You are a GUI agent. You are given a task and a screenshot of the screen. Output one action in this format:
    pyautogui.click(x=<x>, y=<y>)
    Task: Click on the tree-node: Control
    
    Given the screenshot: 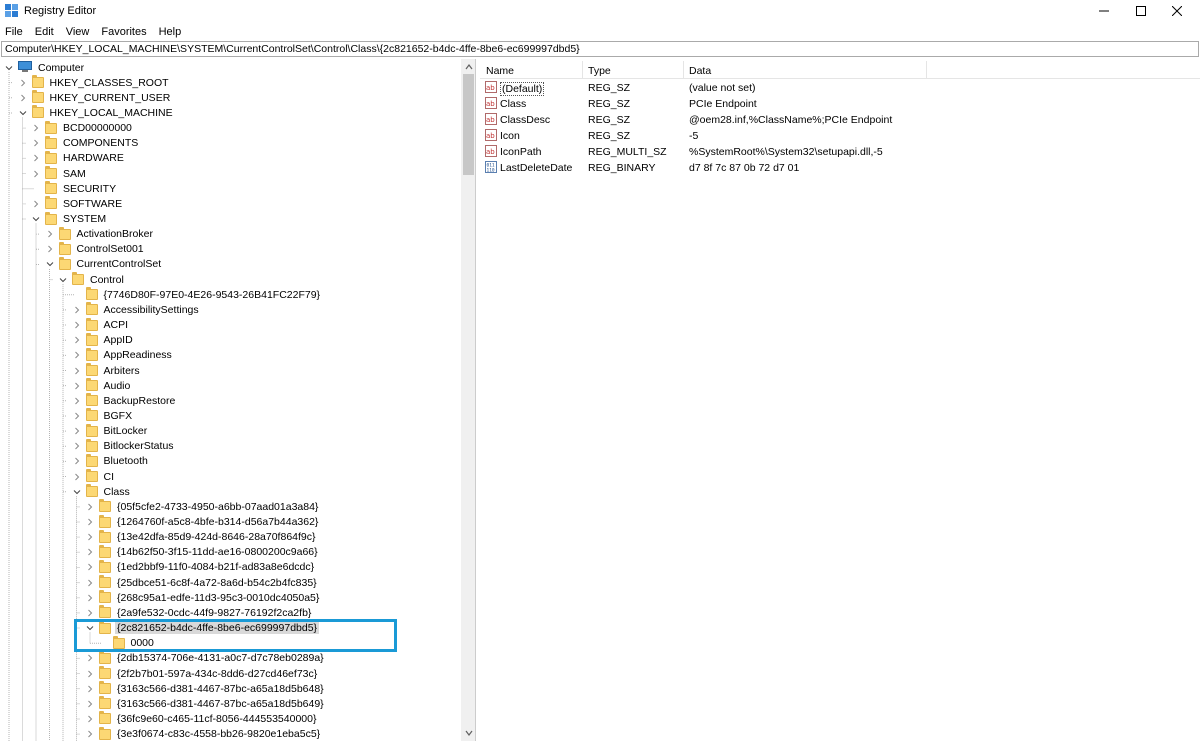 What is the action you would take?
    pyautogui.click(x=92, y=279)
    